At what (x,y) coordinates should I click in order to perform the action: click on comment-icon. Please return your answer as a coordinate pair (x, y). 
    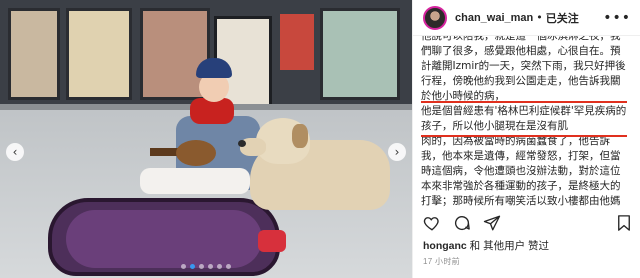
    Looking at the image, I should click on (462, 223).